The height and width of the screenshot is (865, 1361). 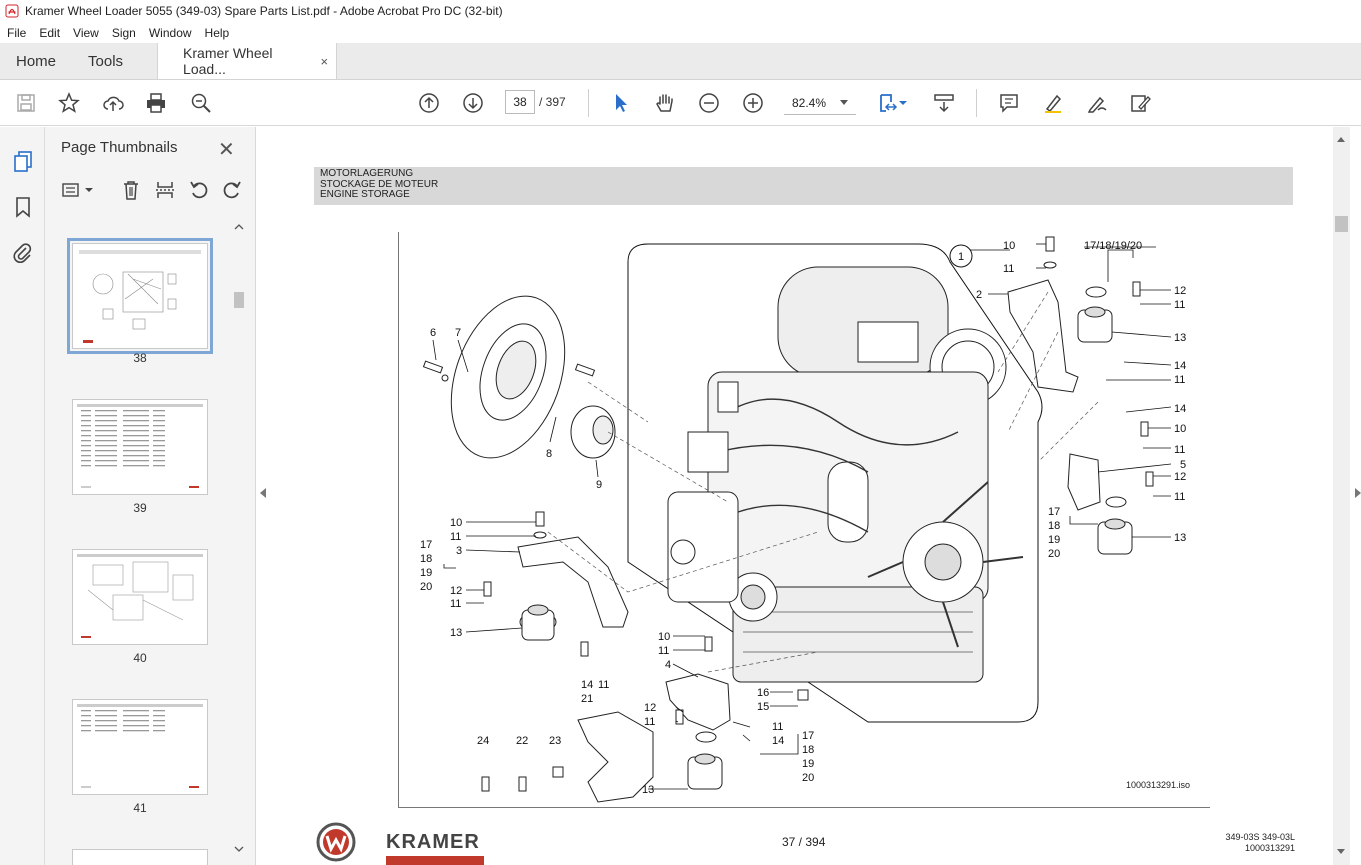 I want to click on menu-file: File, so click(x=16, y=33).